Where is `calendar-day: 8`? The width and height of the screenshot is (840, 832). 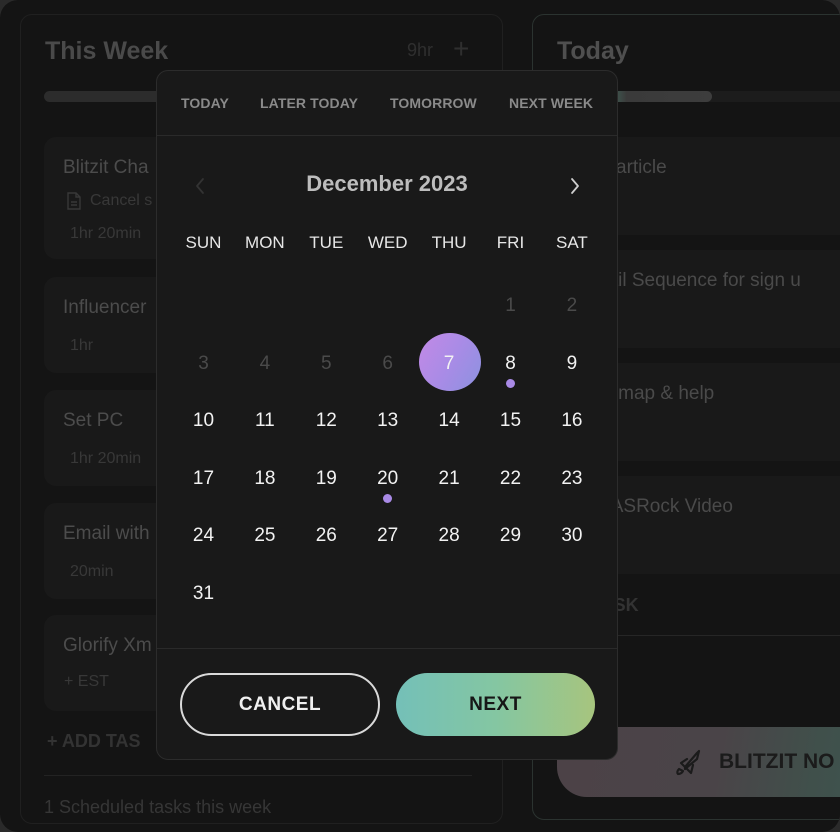
calendar-day: 8 is located at coordinates (510, 364).